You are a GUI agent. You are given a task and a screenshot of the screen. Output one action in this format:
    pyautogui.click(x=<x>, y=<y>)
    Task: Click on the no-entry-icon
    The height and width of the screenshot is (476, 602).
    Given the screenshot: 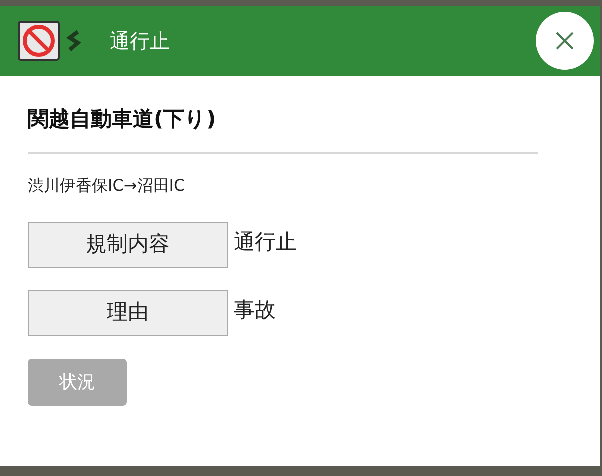 What is the action you would take?
    pyautogui.click(x=39, y=41)
    